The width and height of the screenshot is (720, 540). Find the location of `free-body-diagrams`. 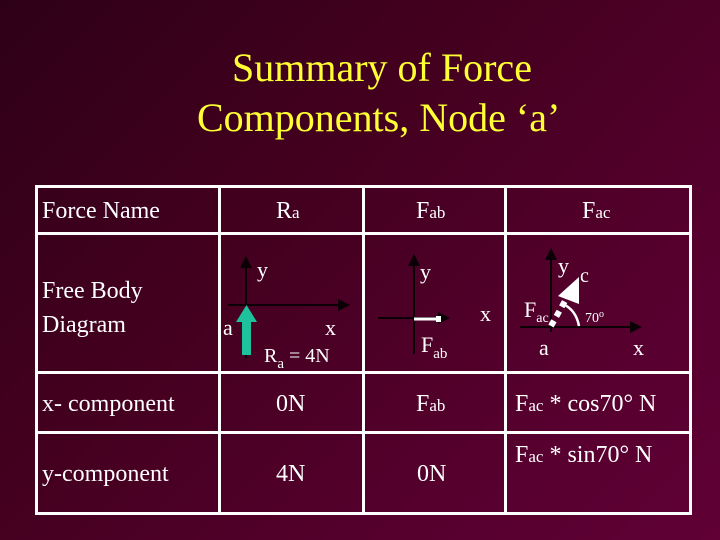

free-body-diagrams is located at coordinates (435, 303).